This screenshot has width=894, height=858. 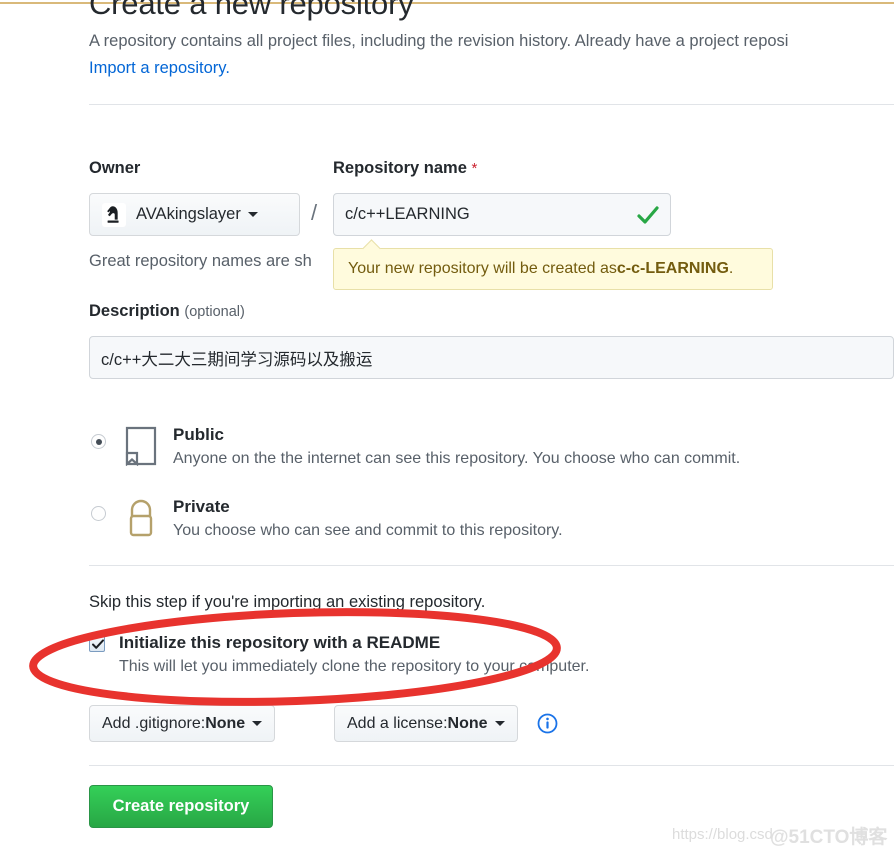 I want to click on repository-name-label: Repository name *, so click(x=405, y=168).